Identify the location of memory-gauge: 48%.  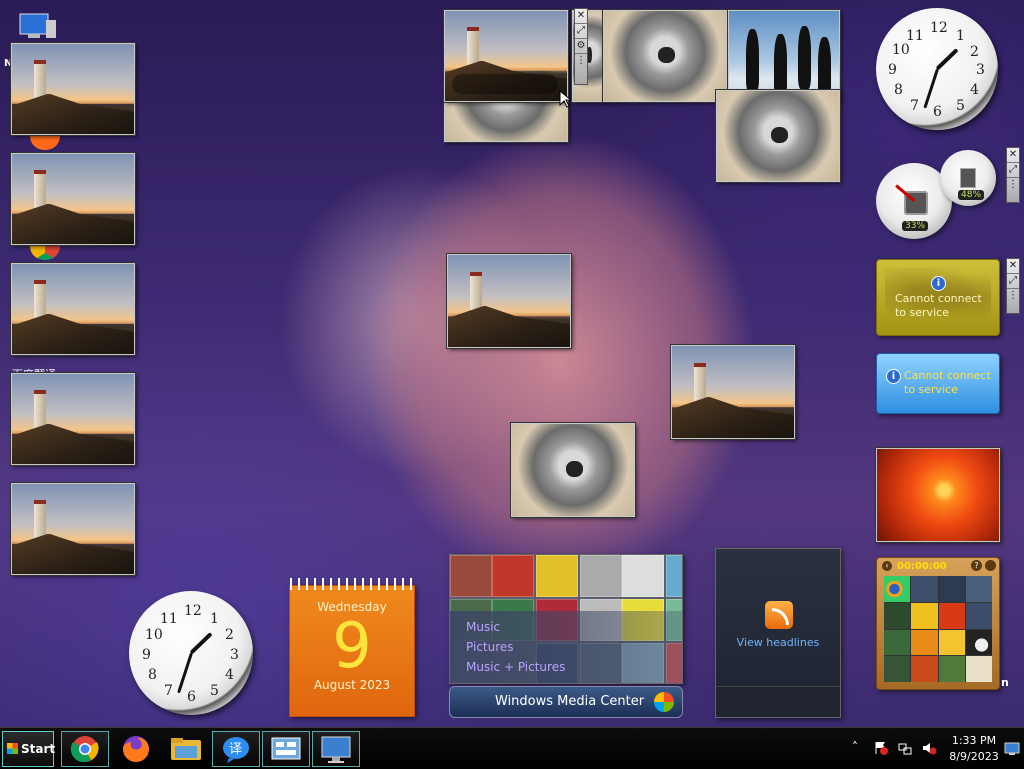
(968, 178).